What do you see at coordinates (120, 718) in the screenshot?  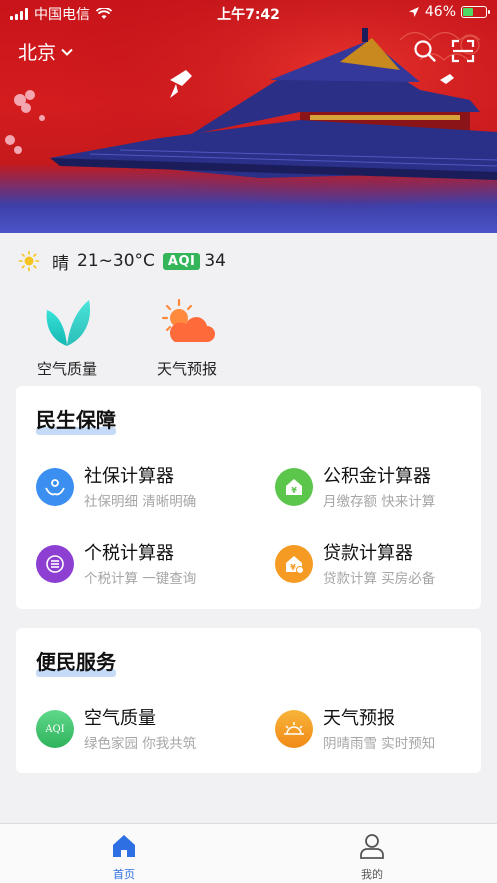 I see `service-name: 空气质量` at bounding box center [120, 718].